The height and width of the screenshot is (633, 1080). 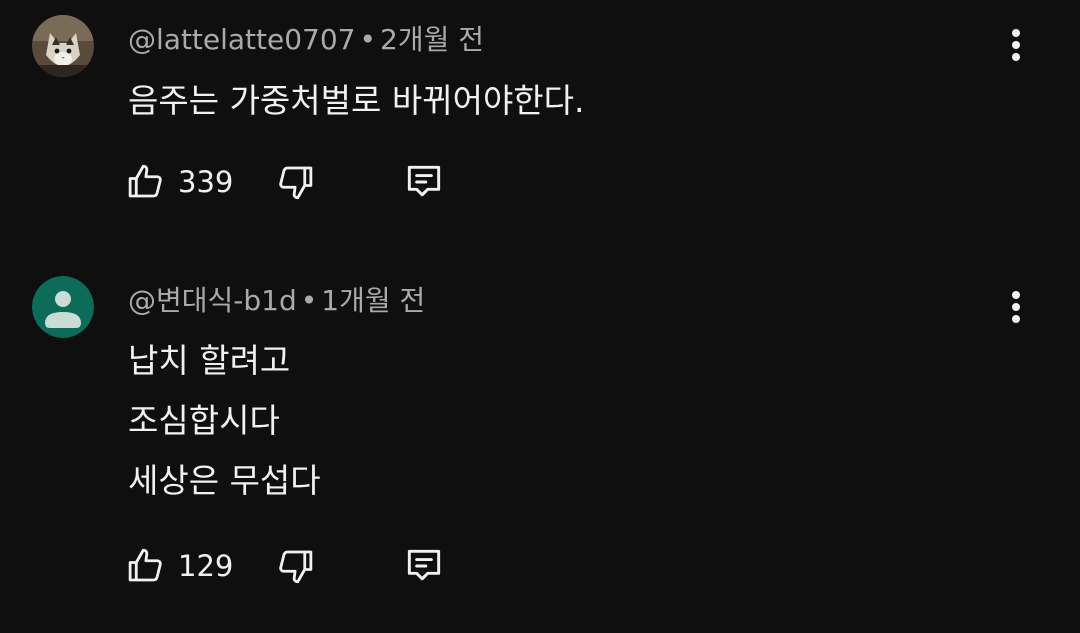 I want to click on like-button: 129, so click(x=178, y=566).